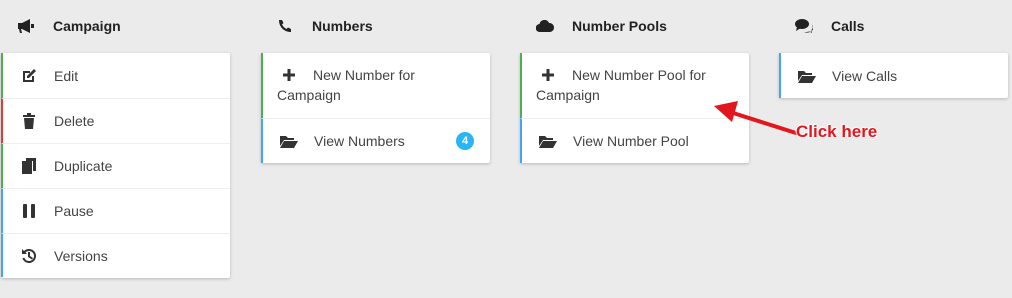 Image resolution: width=1012 pixels, height=298 pixels. I want to click on delete-label: Delete, so click(74, 121).